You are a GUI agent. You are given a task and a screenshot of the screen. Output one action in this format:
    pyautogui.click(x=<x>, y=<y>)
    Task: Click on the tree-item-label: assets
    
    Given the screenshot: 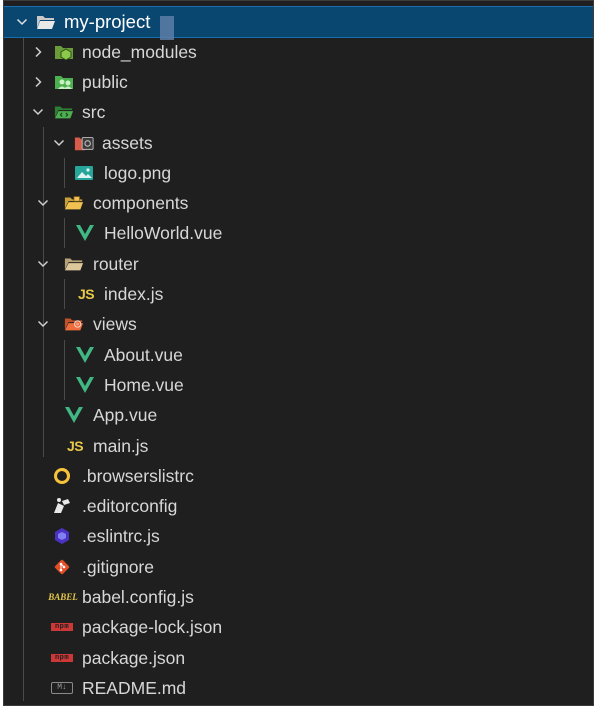 What is the action you would take?
    pyautogui.click(x=127, y=143)
    